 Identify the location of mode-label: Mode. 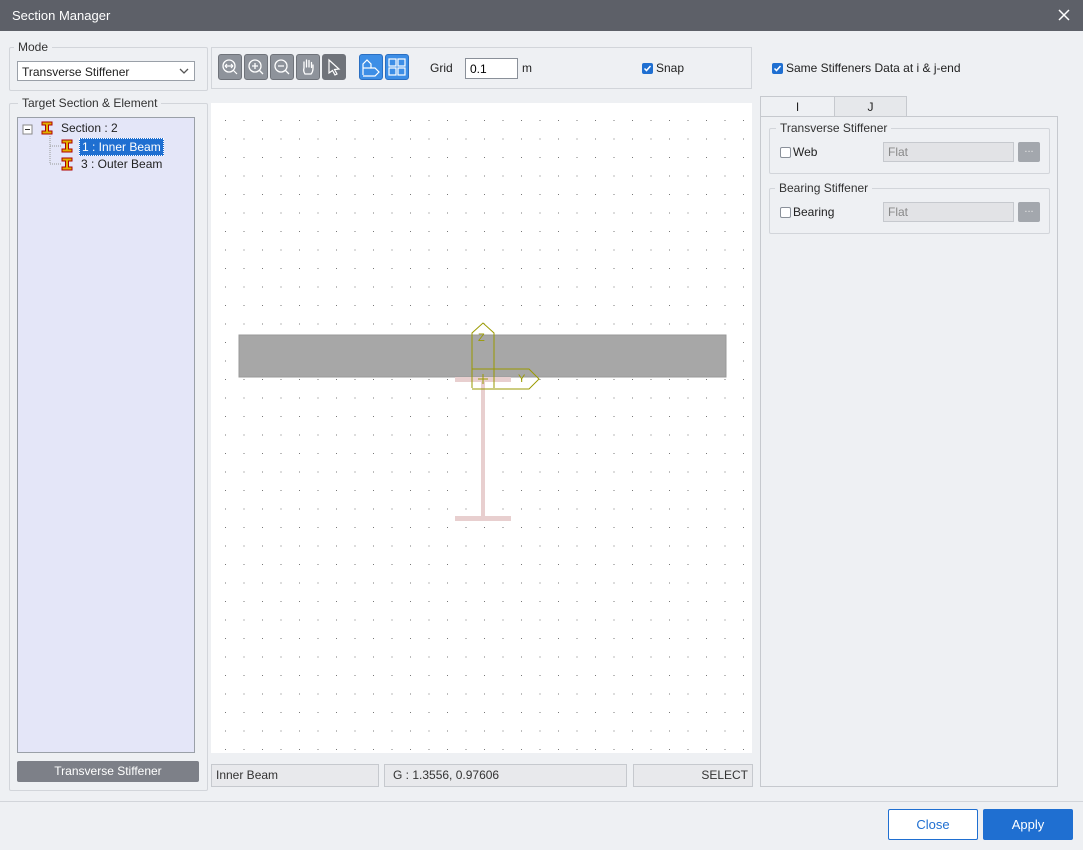
(33, 47).